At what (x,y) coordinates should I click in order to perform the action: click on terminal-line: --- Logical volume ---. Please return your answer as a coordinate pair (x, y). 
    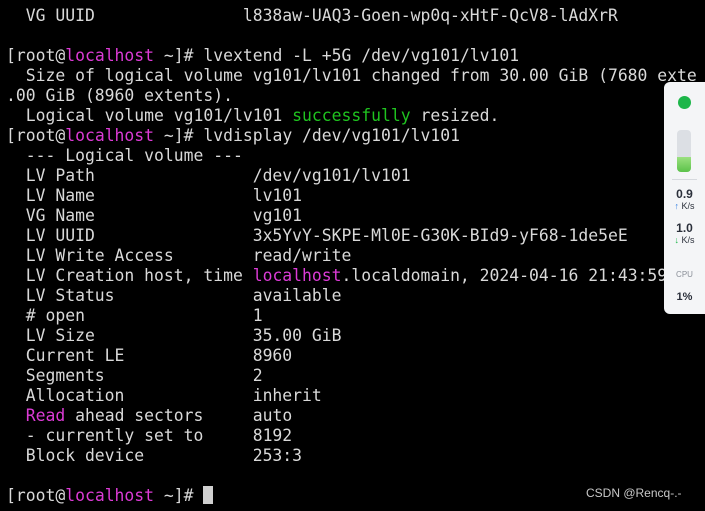
    Looking at the image, I should click on (124, 156).